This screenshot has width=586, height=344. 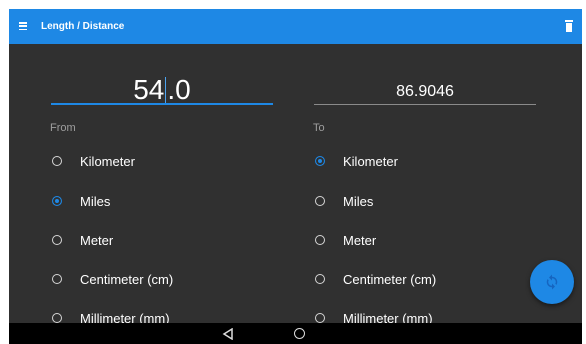 I want to click on to-unit-meter: Meter, so click(x=345, y=240).